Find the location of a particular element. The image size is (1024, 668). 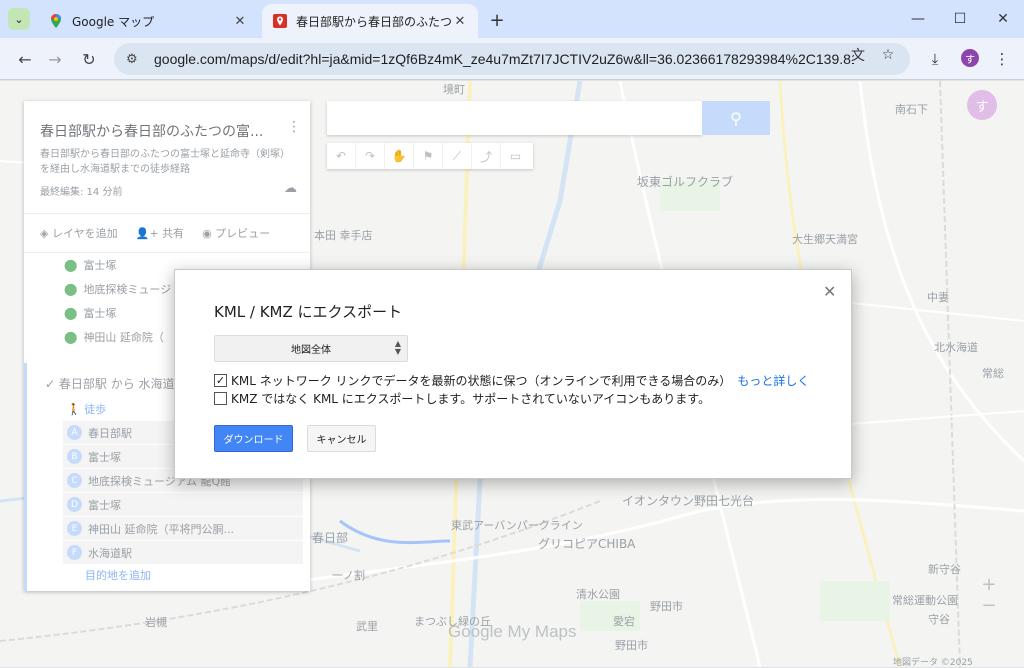

download-button: ダウンロード is located at coordinates (253, 438).